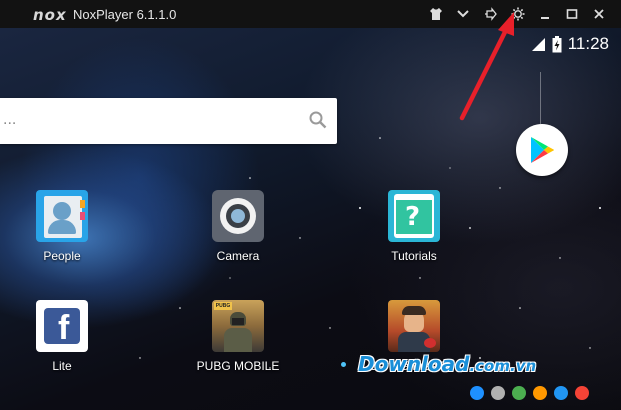 The image size is (621, 410). Describe the element at coordinates (414, 364) in the screenshot. I see `watermark-name: Download` at that location.